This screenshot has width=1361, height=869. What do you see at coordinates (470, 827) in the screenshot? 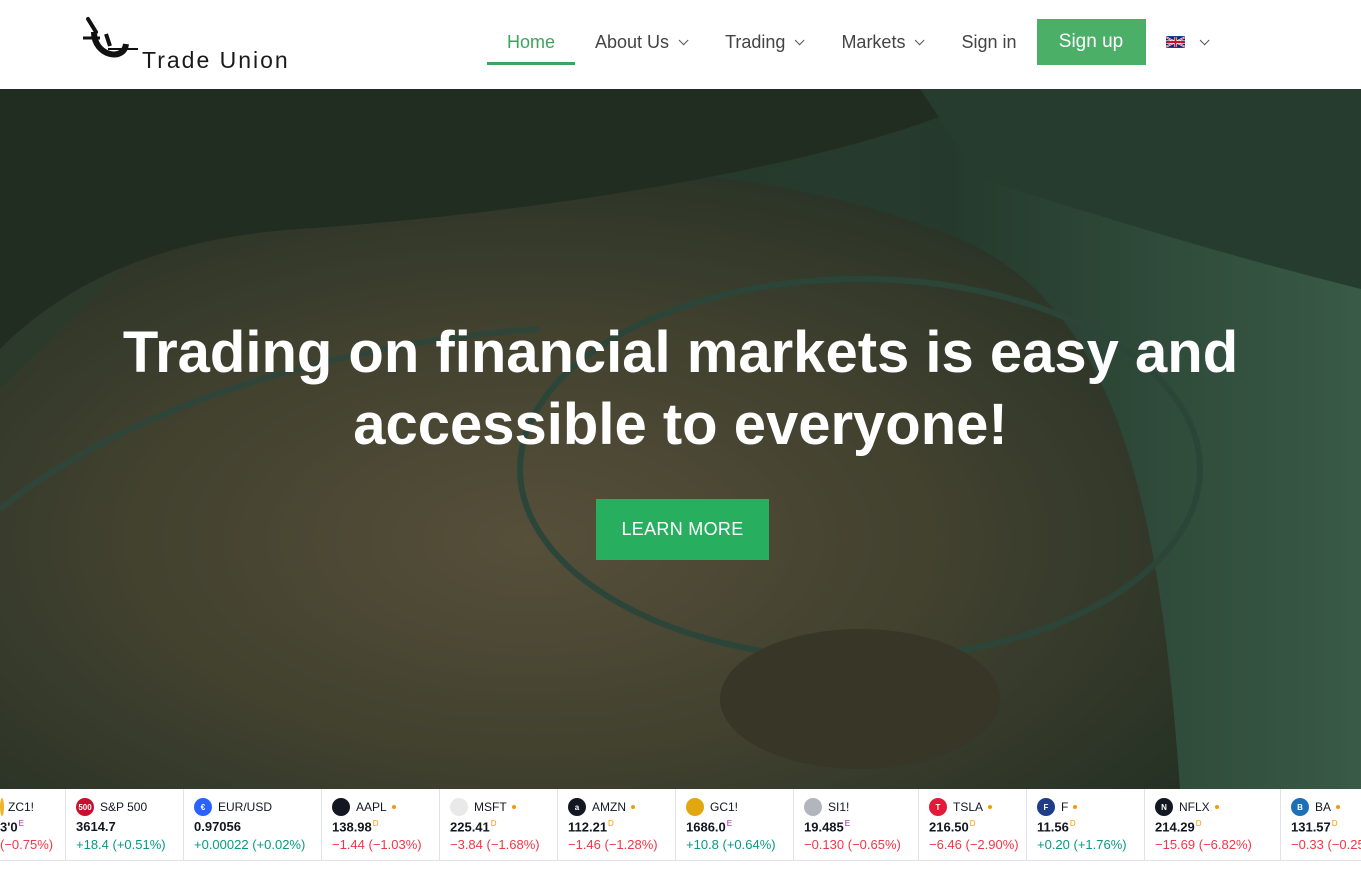
I see `ticker-price-value: 225.41` at bounding box center [470, 827].